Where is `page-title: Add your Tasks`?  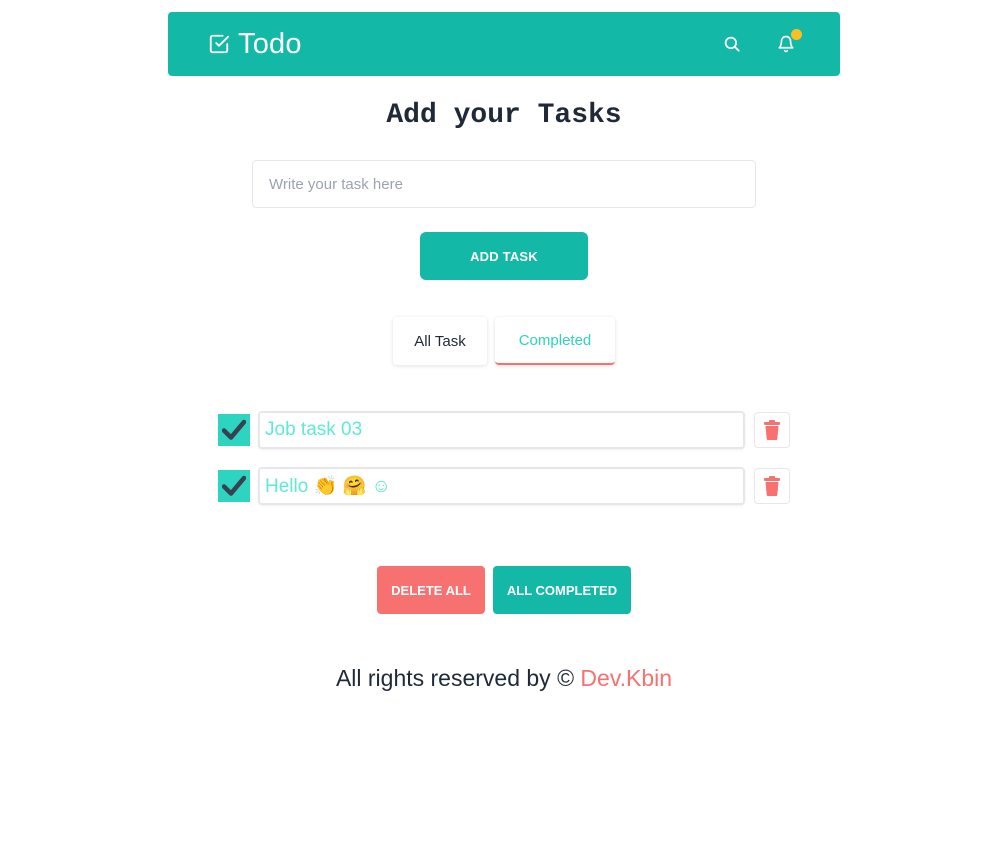 page-title: Add your Tasks is located at coordinates (504, 115).